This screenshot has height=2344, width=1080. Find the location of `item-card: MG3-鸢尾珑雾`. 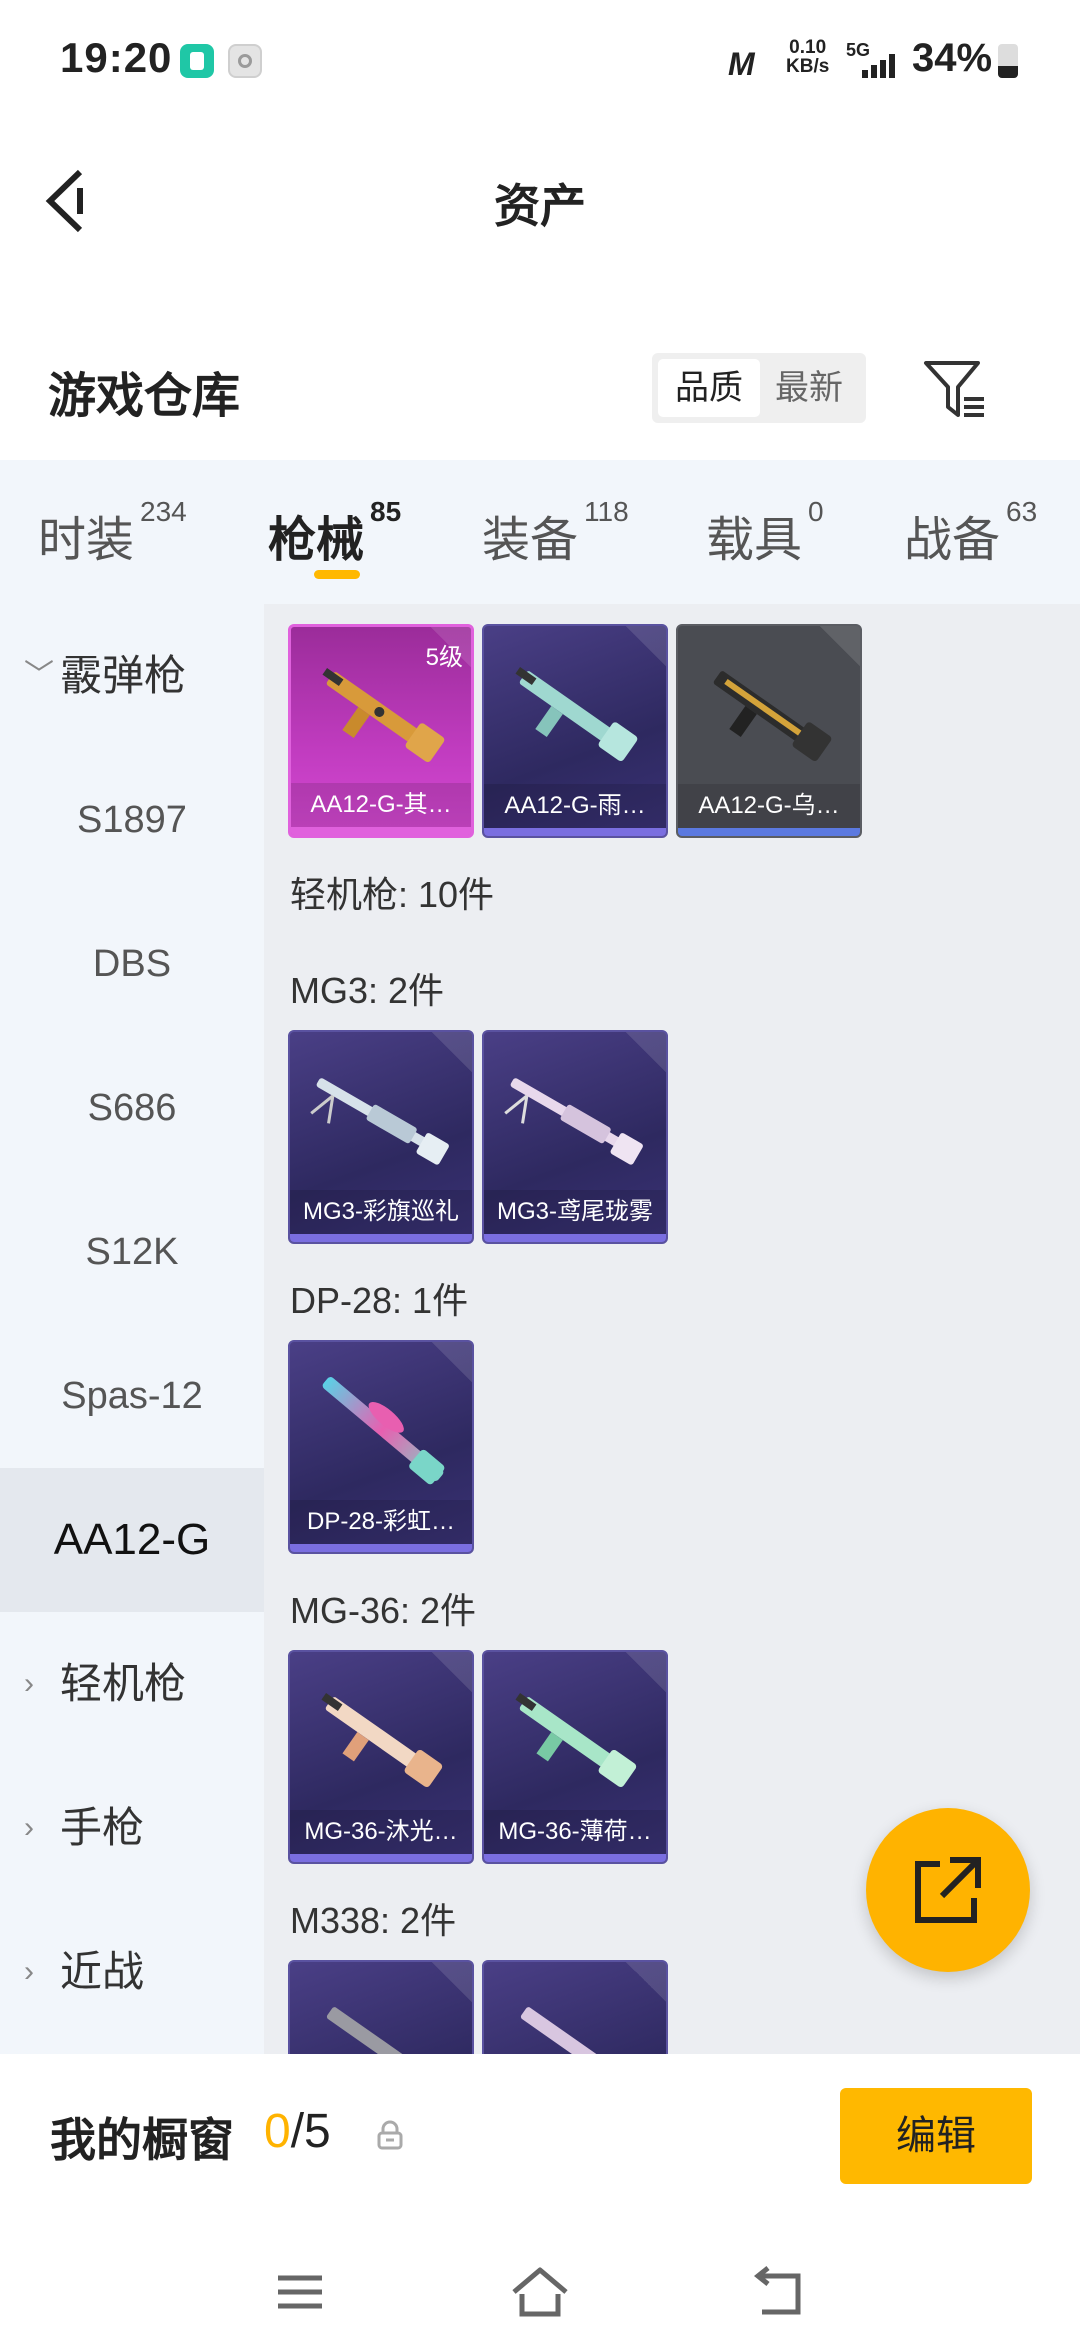

item-card: MG3-鸢尾珑雾 is located at coordinates (575, 1137).